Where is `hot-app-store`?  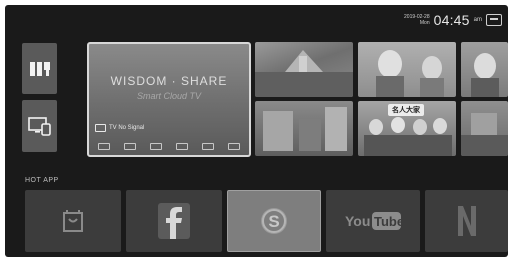 hot-app-store is located at coordinates (73, 221).